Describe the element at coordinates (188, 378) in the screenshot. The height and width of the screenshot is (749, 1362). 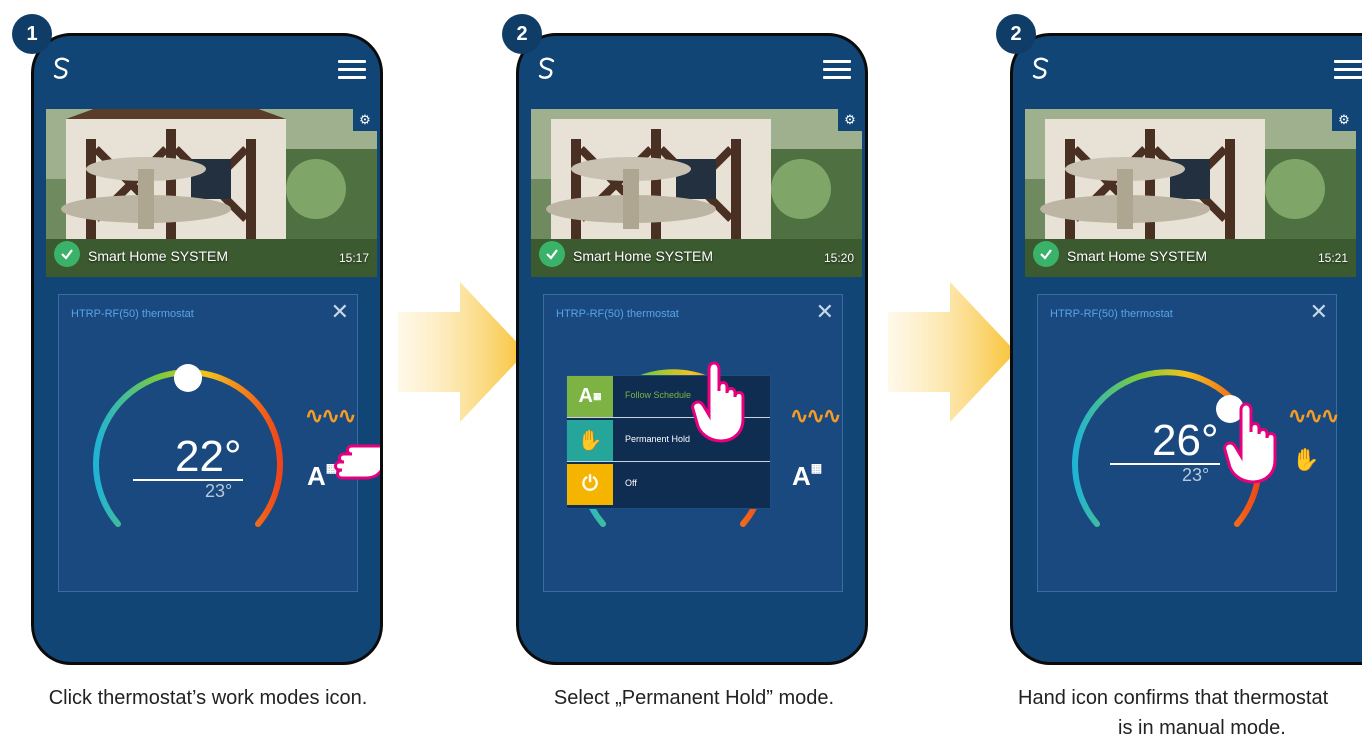
I see `dial-handle` at that location.